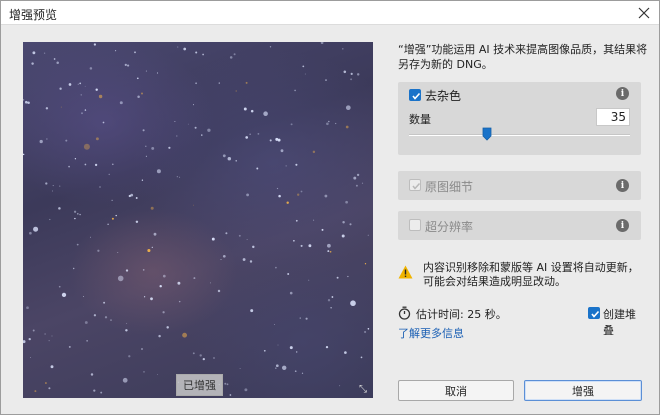 The width and height of the screenshot is (660, 415). I want to click on close-icon, so click(644, 13).